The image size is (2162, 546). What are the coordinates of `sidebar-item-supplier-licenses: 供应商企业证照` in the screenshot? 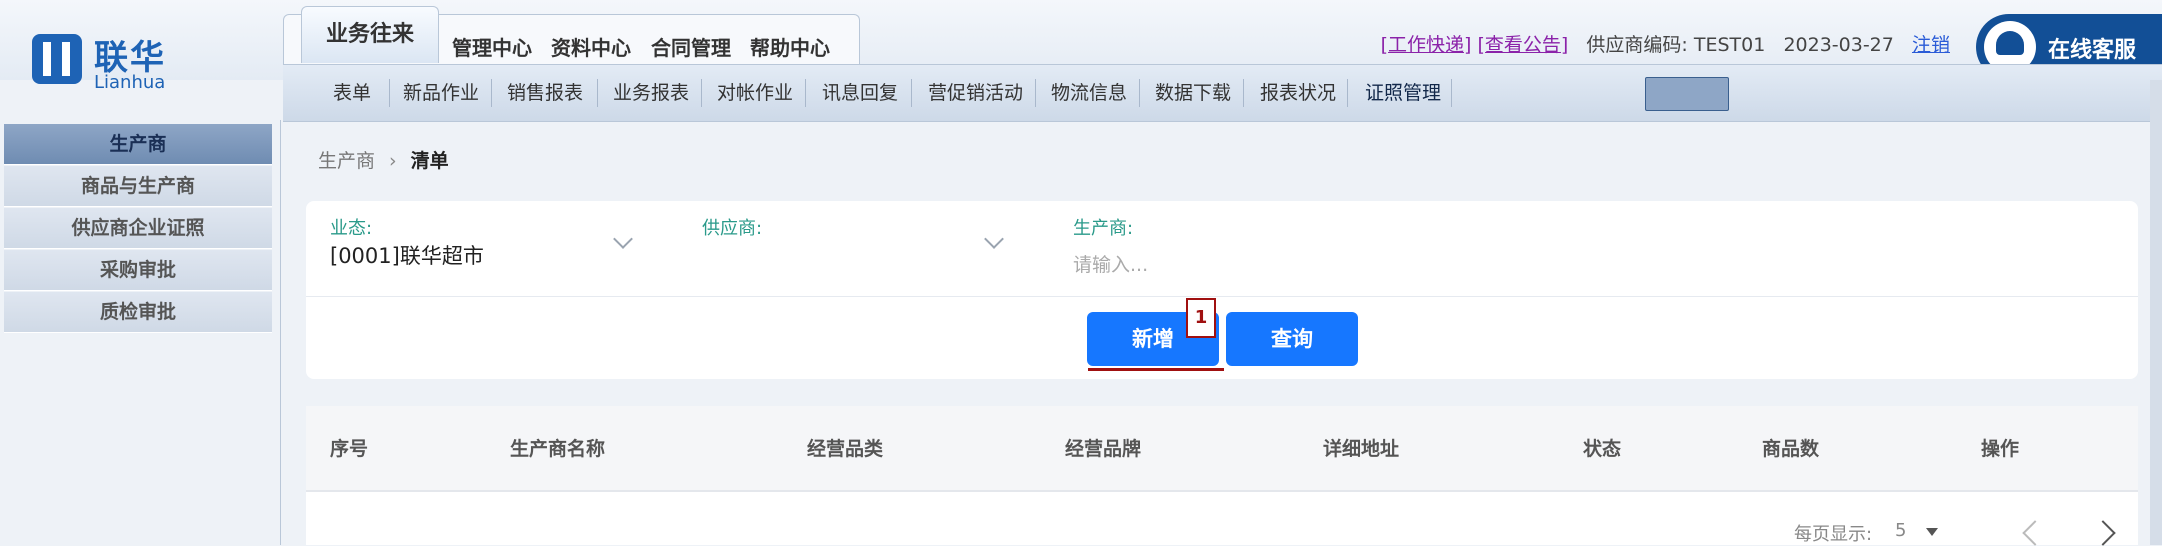 It's located at (138, 228).